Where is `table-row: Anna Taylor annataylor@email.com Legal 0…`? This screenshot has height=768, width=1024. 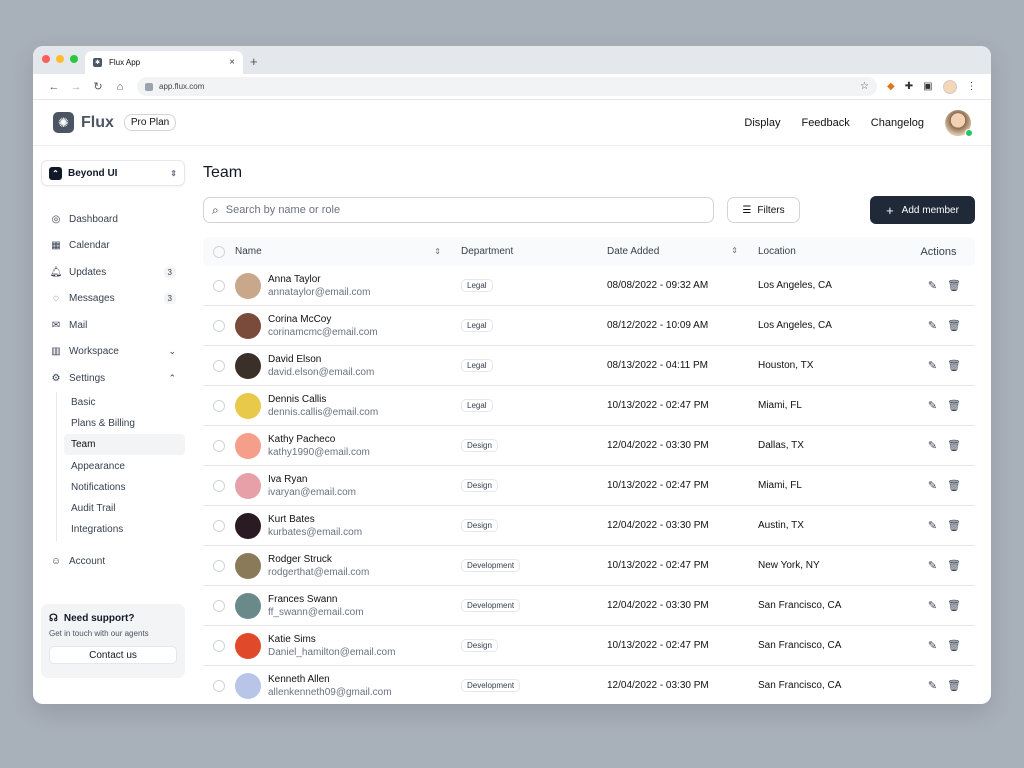
table-row: Anna Taylor annataylor@email.com Legal 0… is located at coordinates (589, 286).